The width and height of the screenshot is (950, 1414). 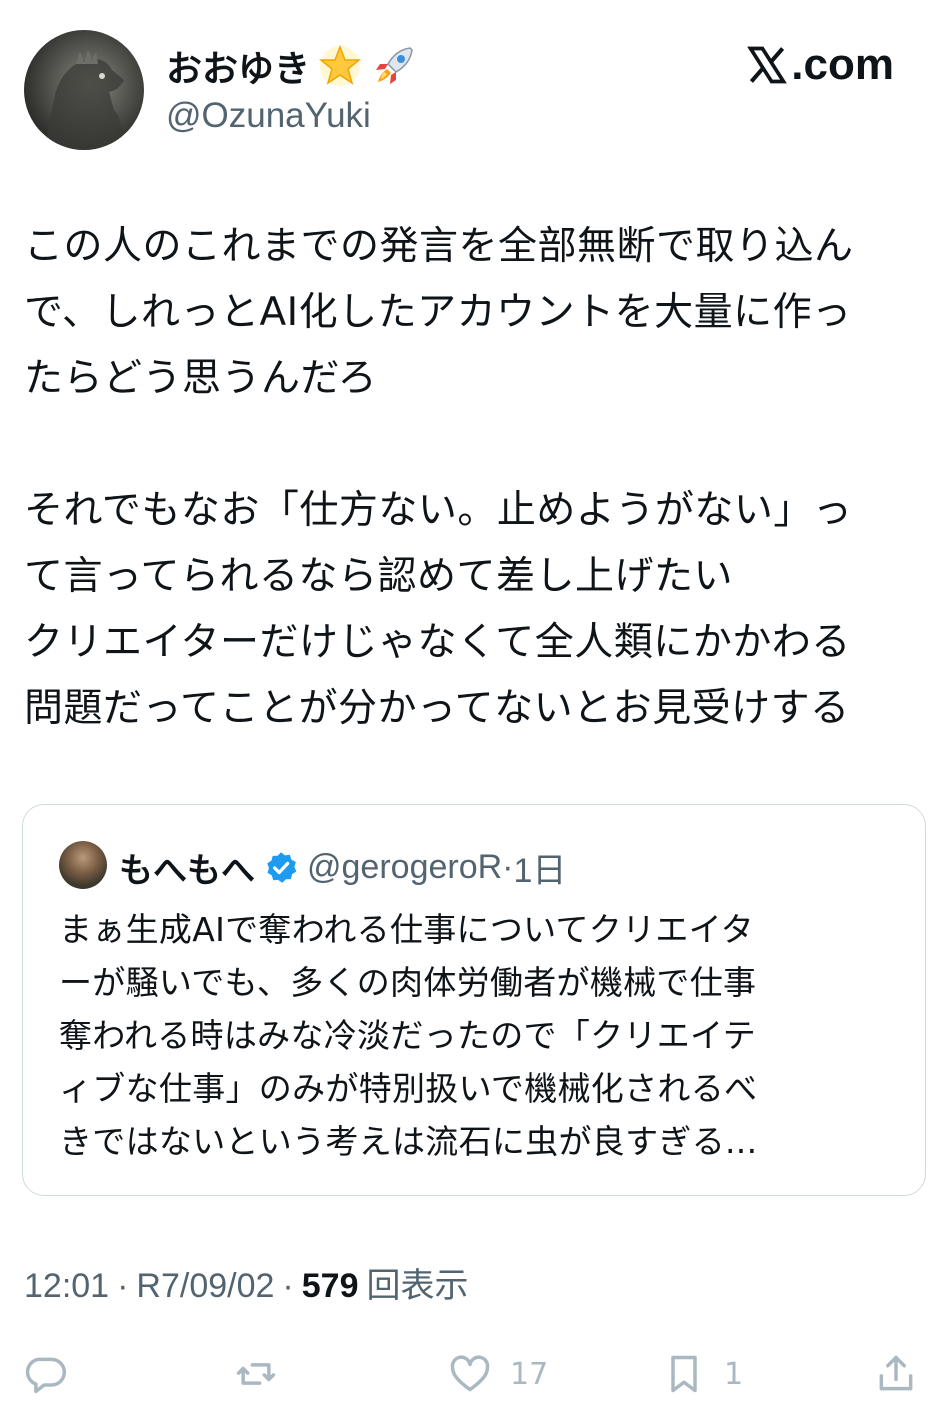 I want to click on like-button: 17, so click(x=498, y=1374).